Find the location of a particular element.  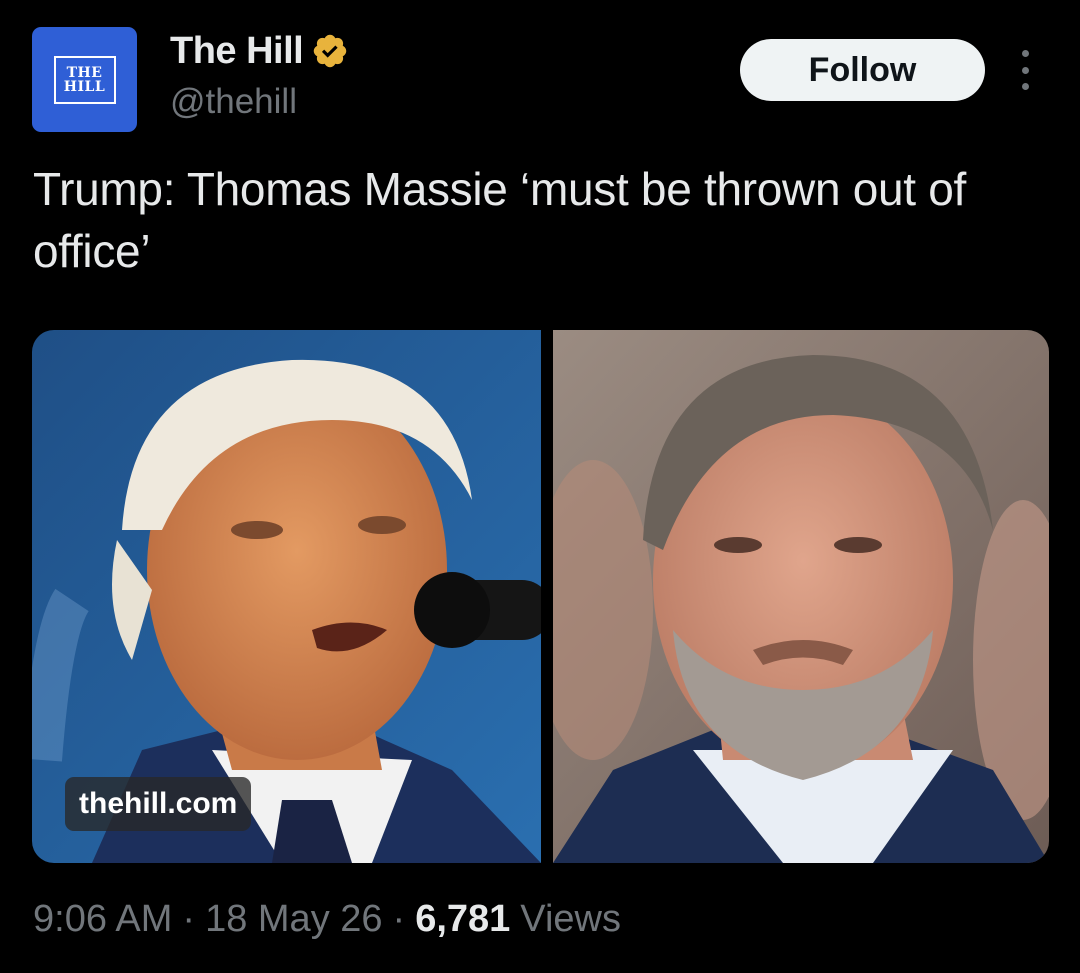

tweet-date: 18 May 26 is located at coordinates (293, 919).